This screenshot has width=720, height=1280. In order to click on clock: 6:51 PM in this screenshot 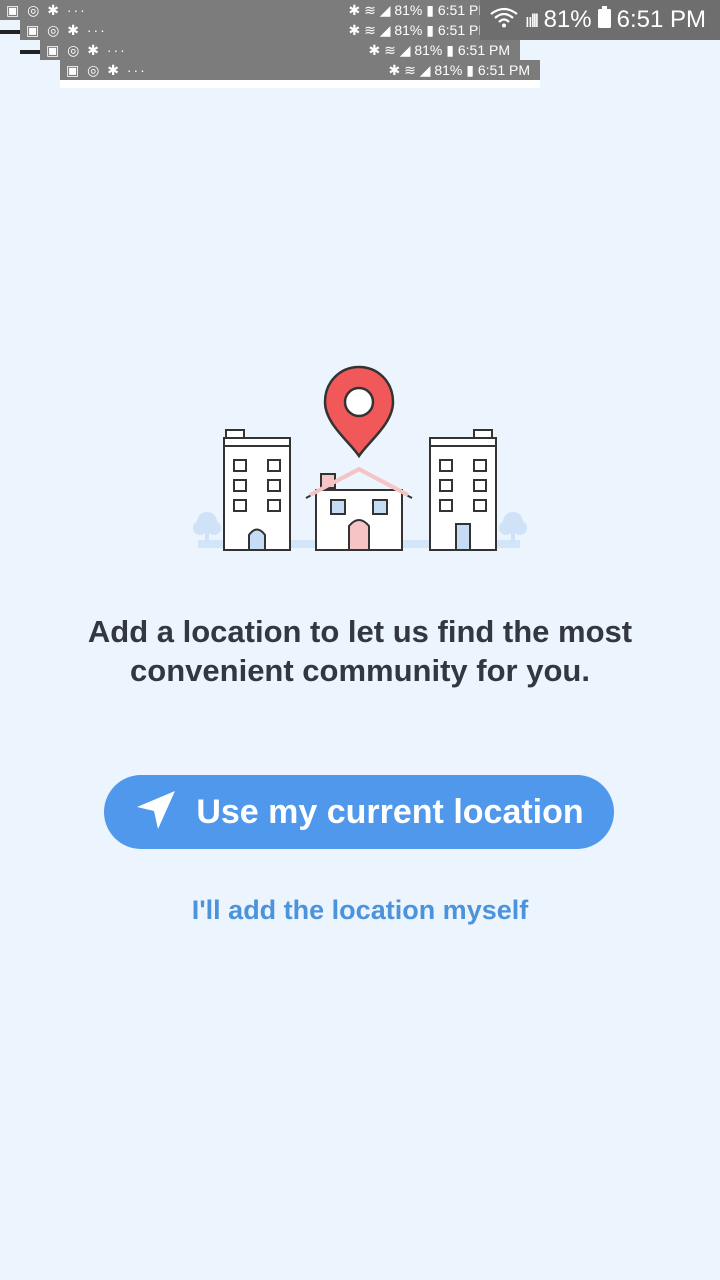, I will do `click(661, 19)`.